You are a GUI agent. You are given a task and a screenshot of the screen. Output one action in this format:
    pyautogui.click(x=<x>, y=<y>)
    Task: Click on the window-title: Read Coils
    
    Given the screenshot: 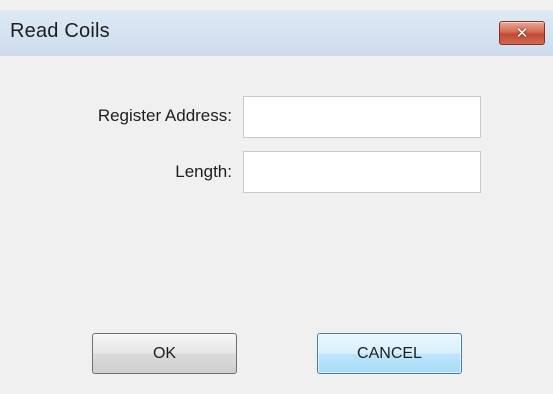 What is the action you would take?
    pyautogui.click(x=60, y=31)
    